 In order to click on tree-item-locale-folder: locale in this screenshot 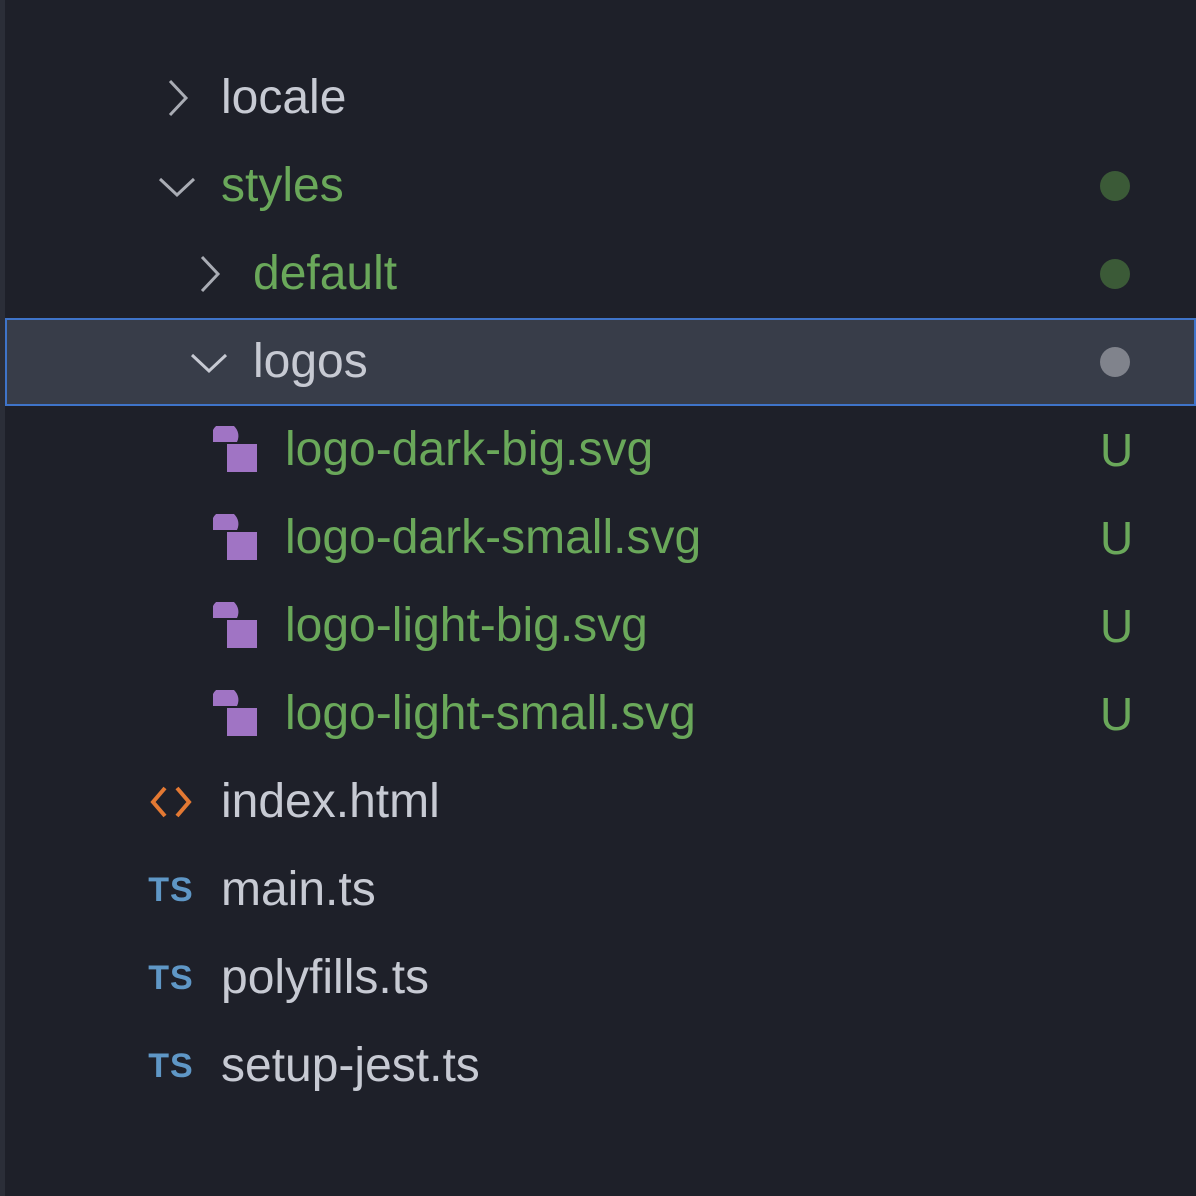, I will do `click(600, 98)`.